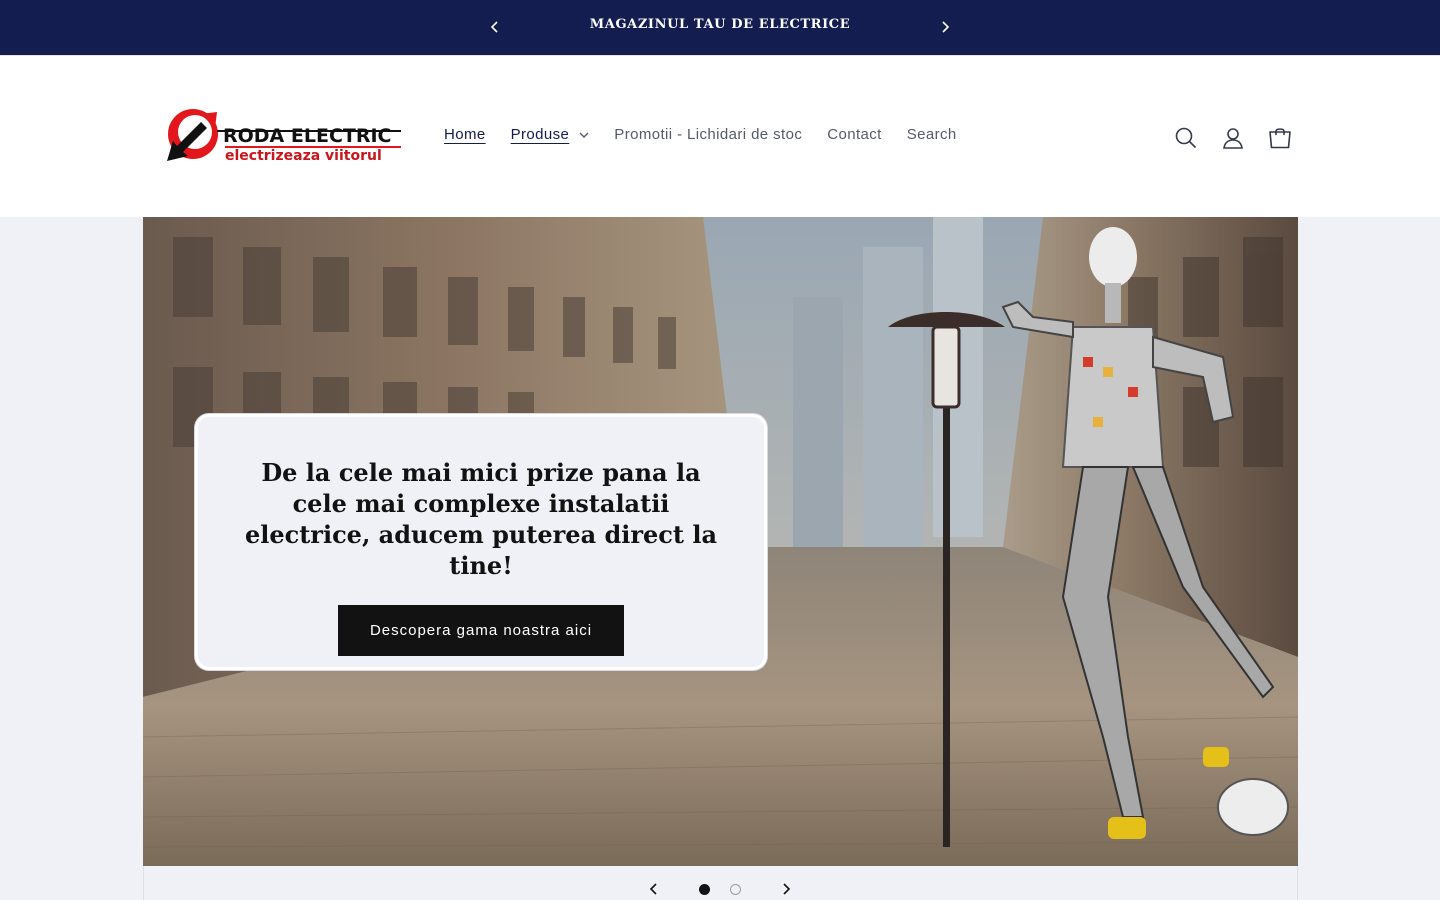  What do you see at coordinates (720, 883) in the screenshot?
I see `slideshow-controls` at bounding box center [720, 883].